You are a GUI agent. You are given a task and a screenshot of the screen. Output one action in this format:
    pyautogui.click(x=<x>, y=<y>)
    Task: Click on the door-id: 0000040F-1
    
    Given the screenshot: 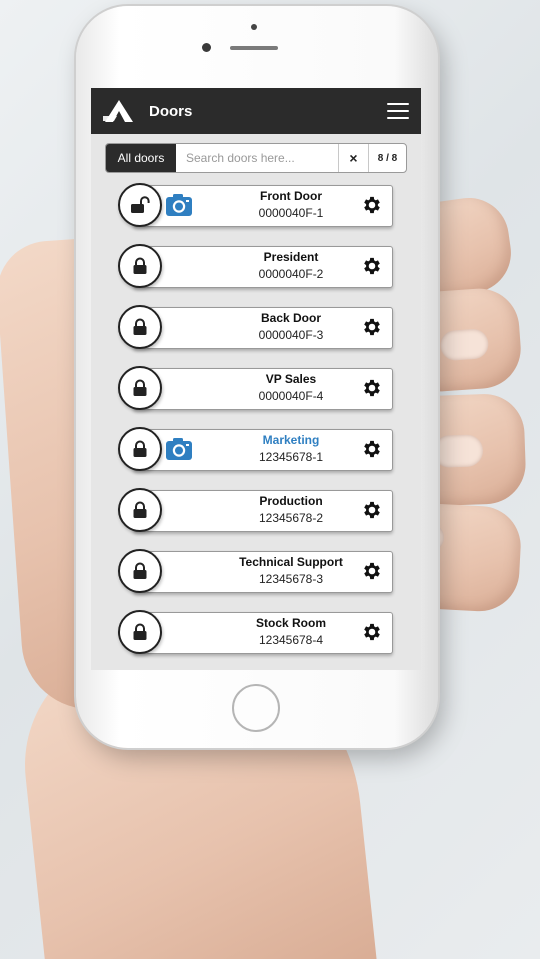 What is the action you would take?
    pyautogui.click(x=291, y=213)
    